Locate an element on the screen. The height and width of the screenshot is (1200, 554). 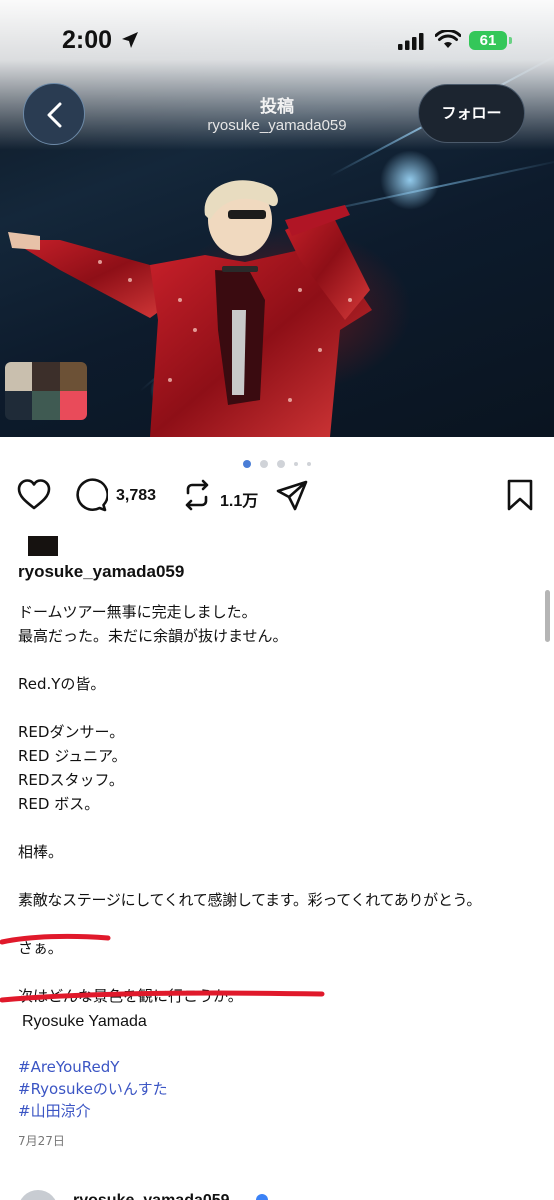
hashtag-list: #AreYouRedY #Ryosukeのいんすた #山田涼介 is located at coordinates (93, 1089).